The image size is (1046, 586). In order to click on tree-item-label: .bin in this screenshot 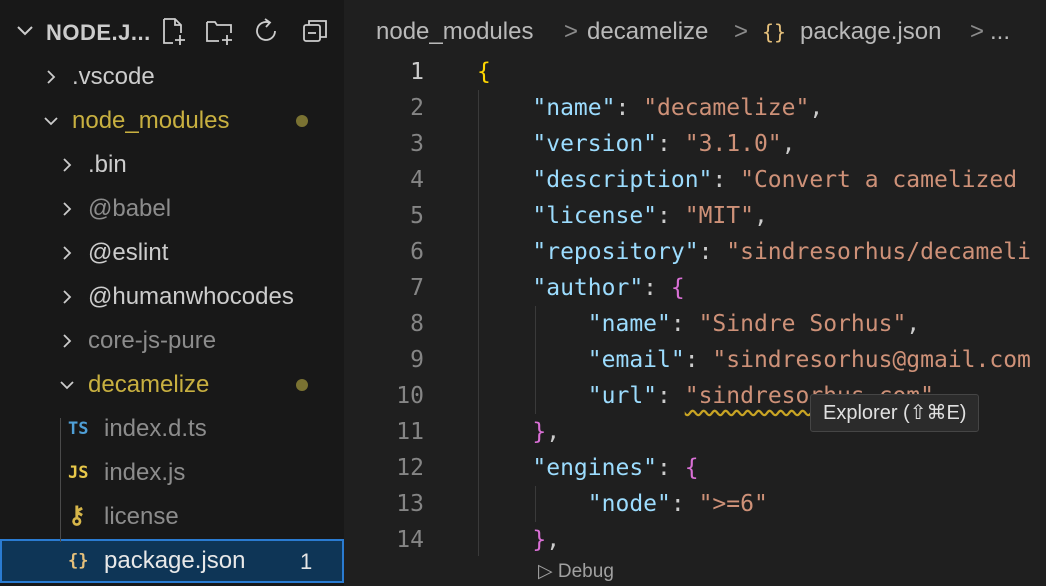, I will do `click(107, 164)`.